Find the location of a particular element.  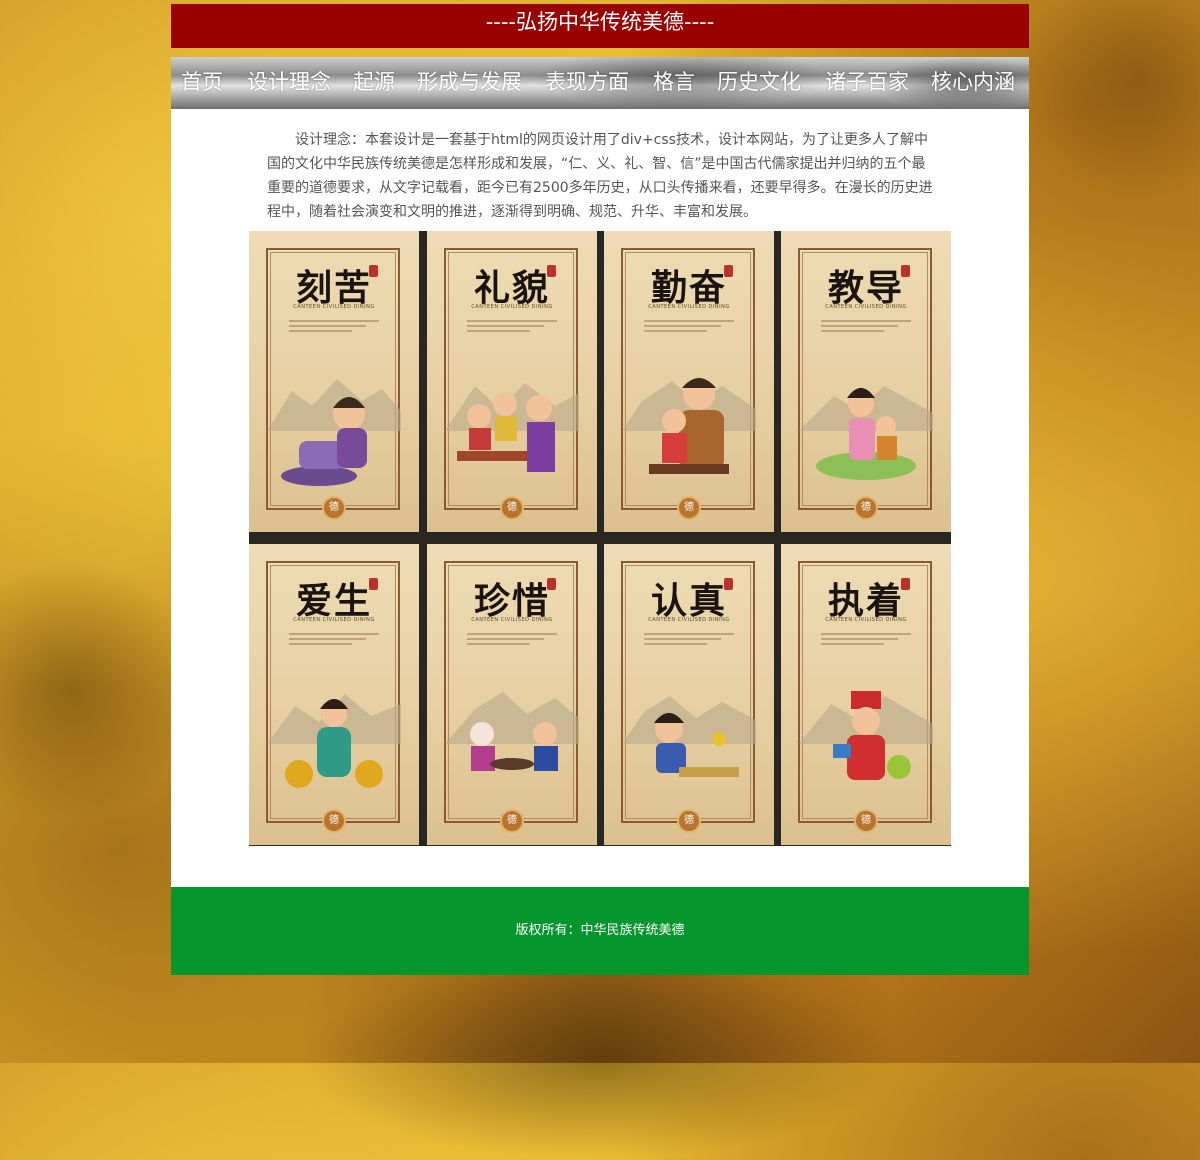

footer: 版权所有：中华民族传统美德 is located at coordinates (600, 931).